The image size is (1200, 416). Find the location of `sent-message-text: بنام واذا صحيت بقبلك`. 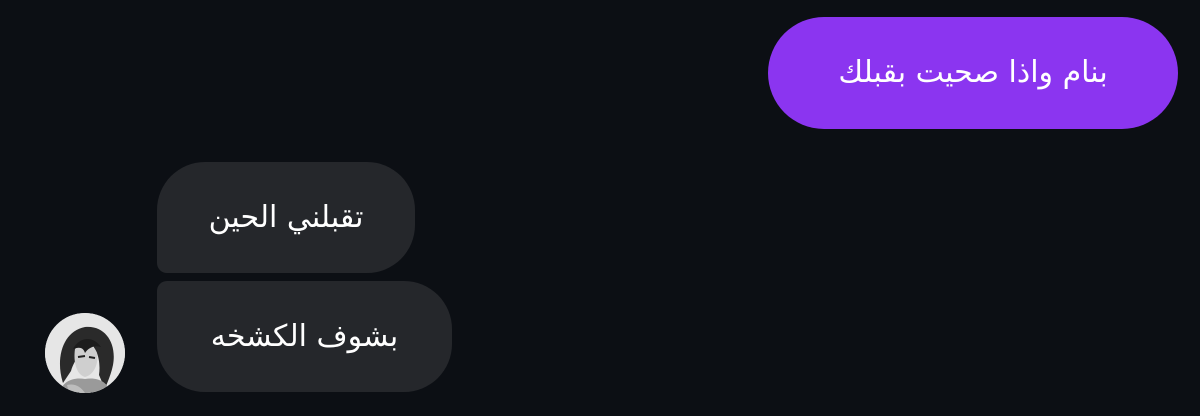

sent-message-text: بنام واذا صحيت بقبلك is located at coordinates (973, 72).